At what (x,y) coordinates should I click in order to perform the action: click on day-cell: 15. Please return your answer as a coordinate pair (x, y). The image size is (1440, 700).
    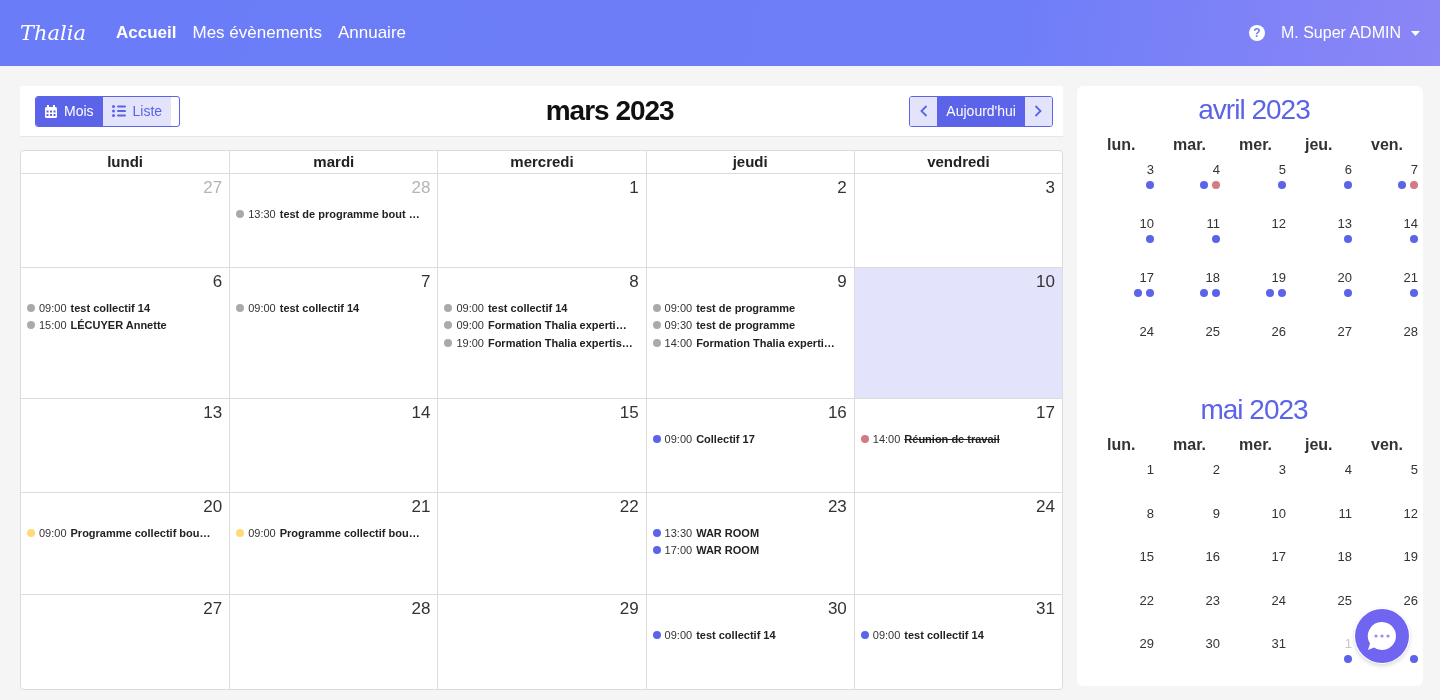
    Looking at the image, I should click on (541, 445).